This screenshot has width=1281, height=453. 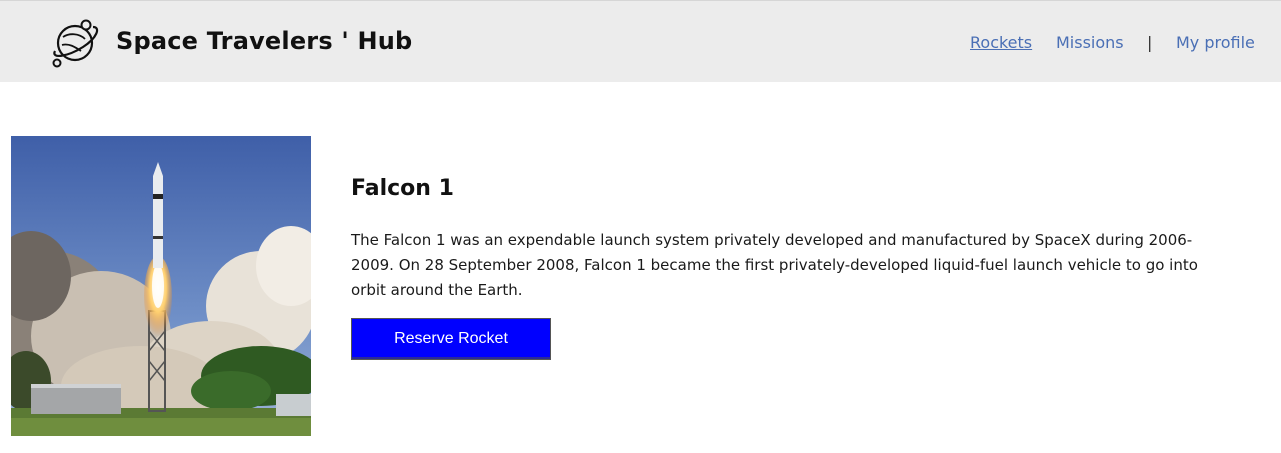 I want to click on nav-link-my-profile: My profile, so click(x=1215, y=43).